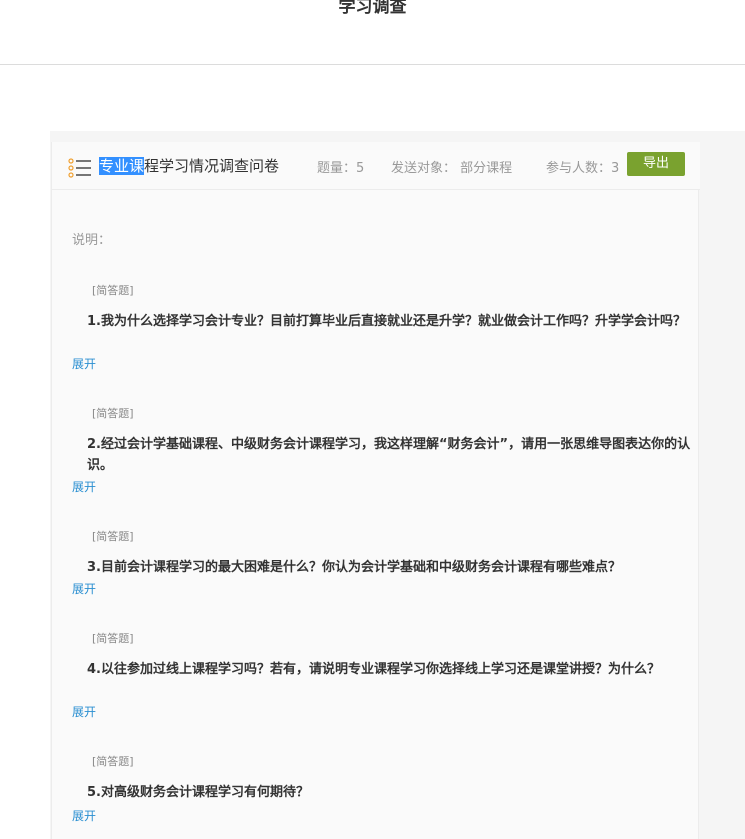 Image resolution: width=745 pixels, height=839 pixels. What do you see at coordinates (376, 166) in the screenshot?
I see `survey-header: 专业课程学习情况调查问卷 题量：5 发送对象： 部分课程 参与人数：3 导出` at bounding box center [376, 166].